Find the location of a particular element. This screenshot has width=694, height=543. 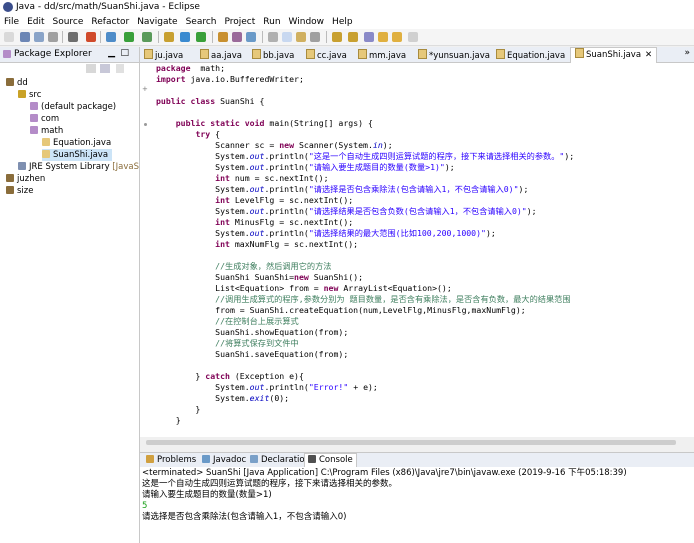

fold-icon: + is located at coordinates (145, 89).